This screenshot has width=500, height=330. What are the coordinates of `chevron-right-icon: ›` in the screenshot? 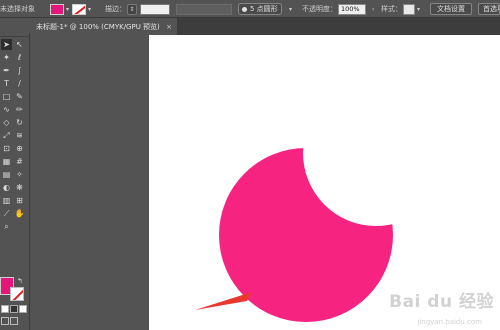 It's located at (373, 9).